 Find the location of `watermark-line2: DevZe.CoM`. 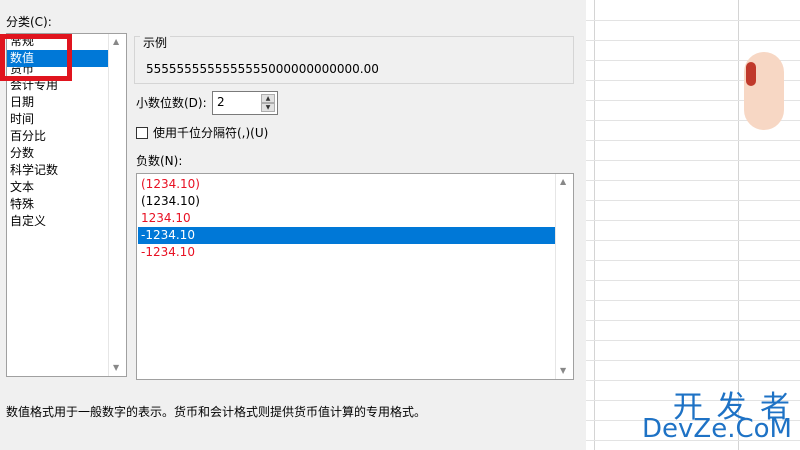

watermark-line2: DevZe.CoM is located at coordinates (717, 429).